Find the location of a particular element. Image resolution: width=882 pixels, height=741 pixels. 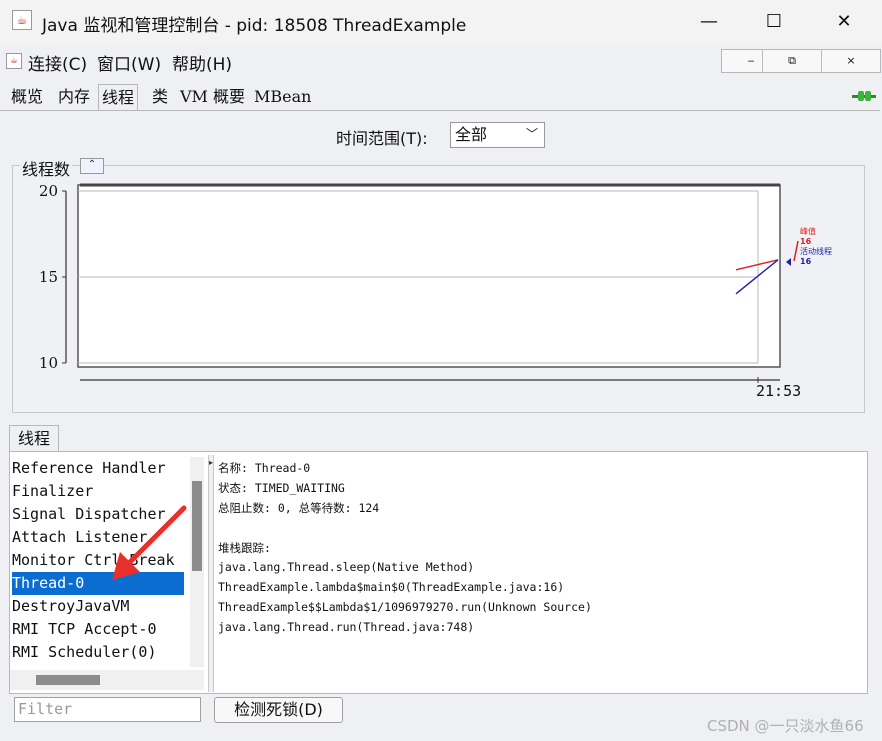

x-tick-label: 21:53 is located at coordinates (778, 391).